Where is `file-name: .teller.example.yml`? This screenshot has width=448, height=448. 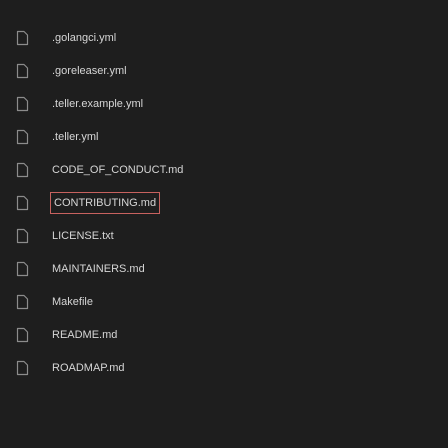 file-name: .teller.example.yml is located at coordinates (98, 104).